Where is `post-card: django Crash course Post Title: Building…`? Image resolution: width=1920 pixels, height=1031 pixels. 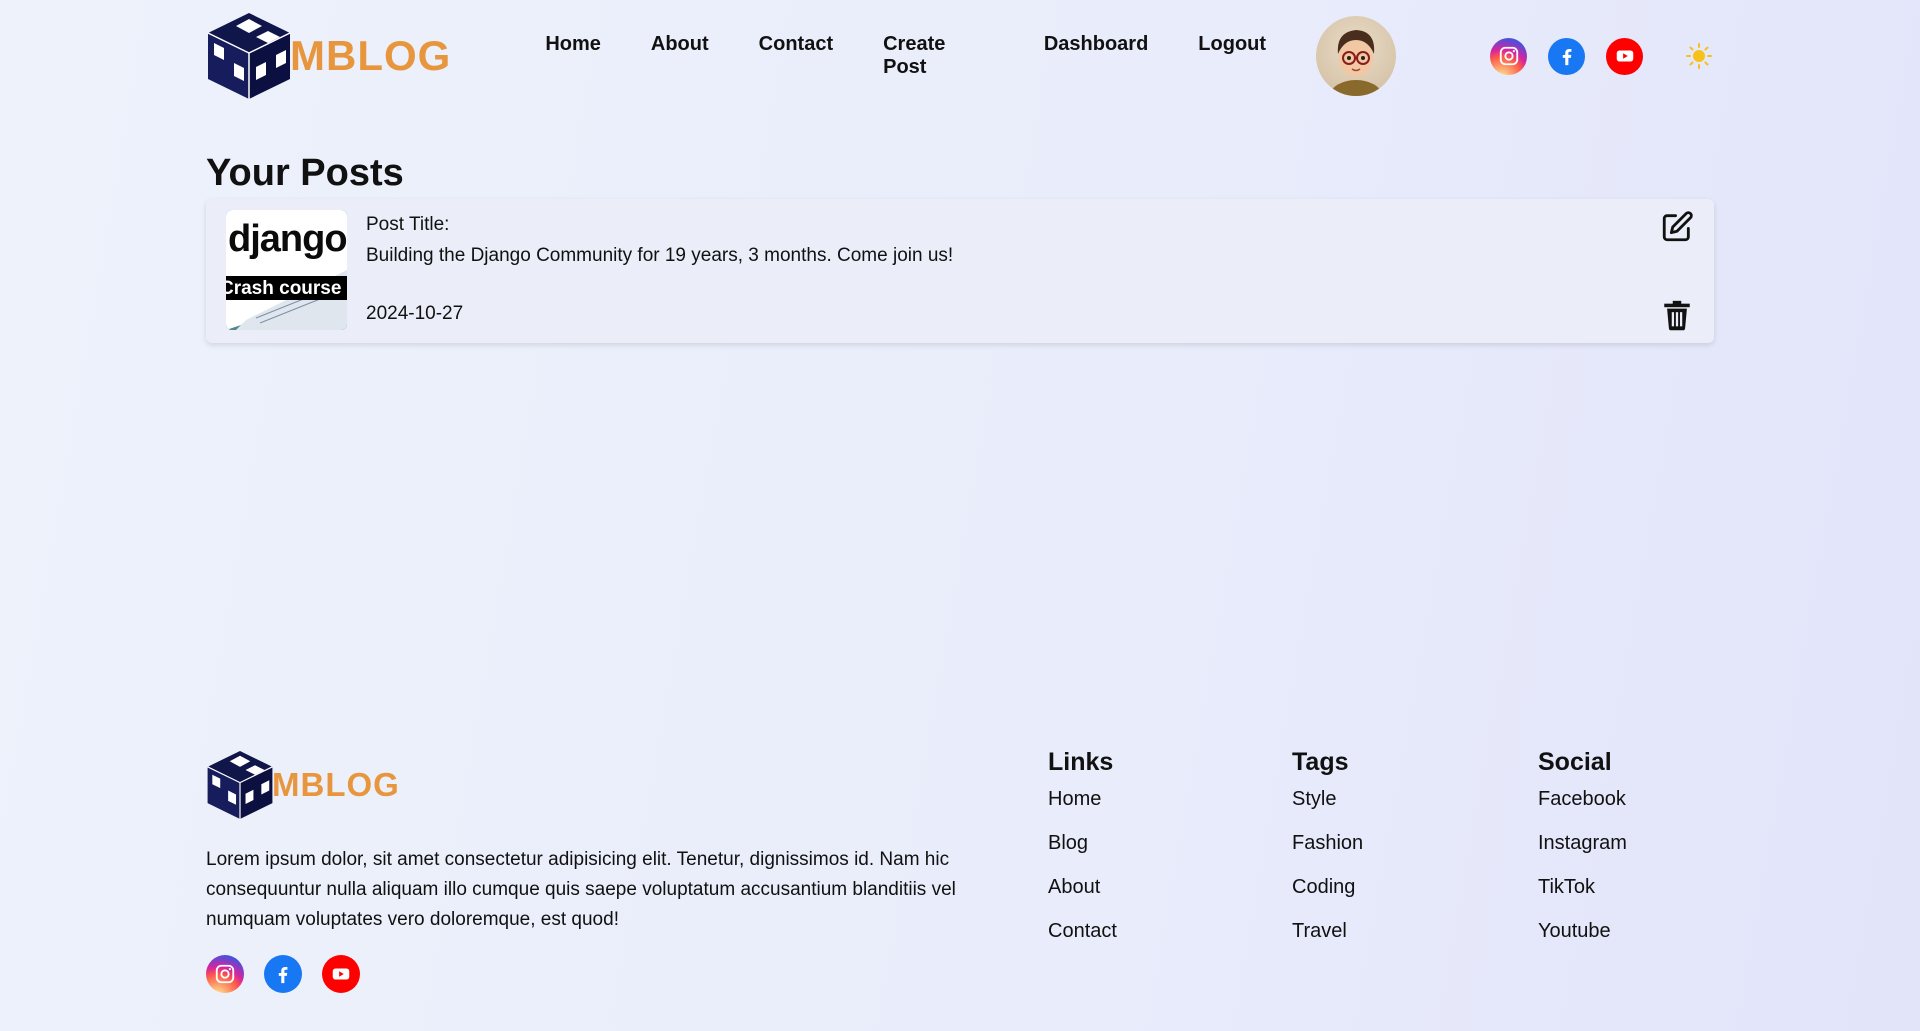
post-card: django Crash course Post Title: Building… is located at coordinates (960, 271).